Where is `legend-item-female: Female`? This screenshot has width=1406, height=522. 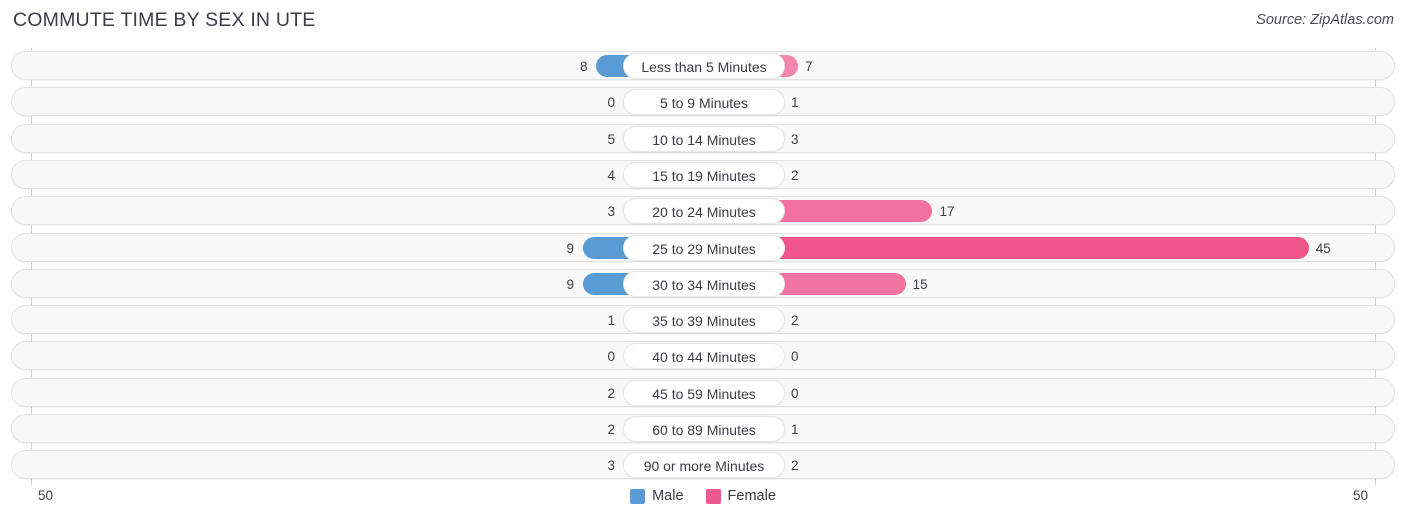 legend-item-female: Female is located at coordinates (740, 496).